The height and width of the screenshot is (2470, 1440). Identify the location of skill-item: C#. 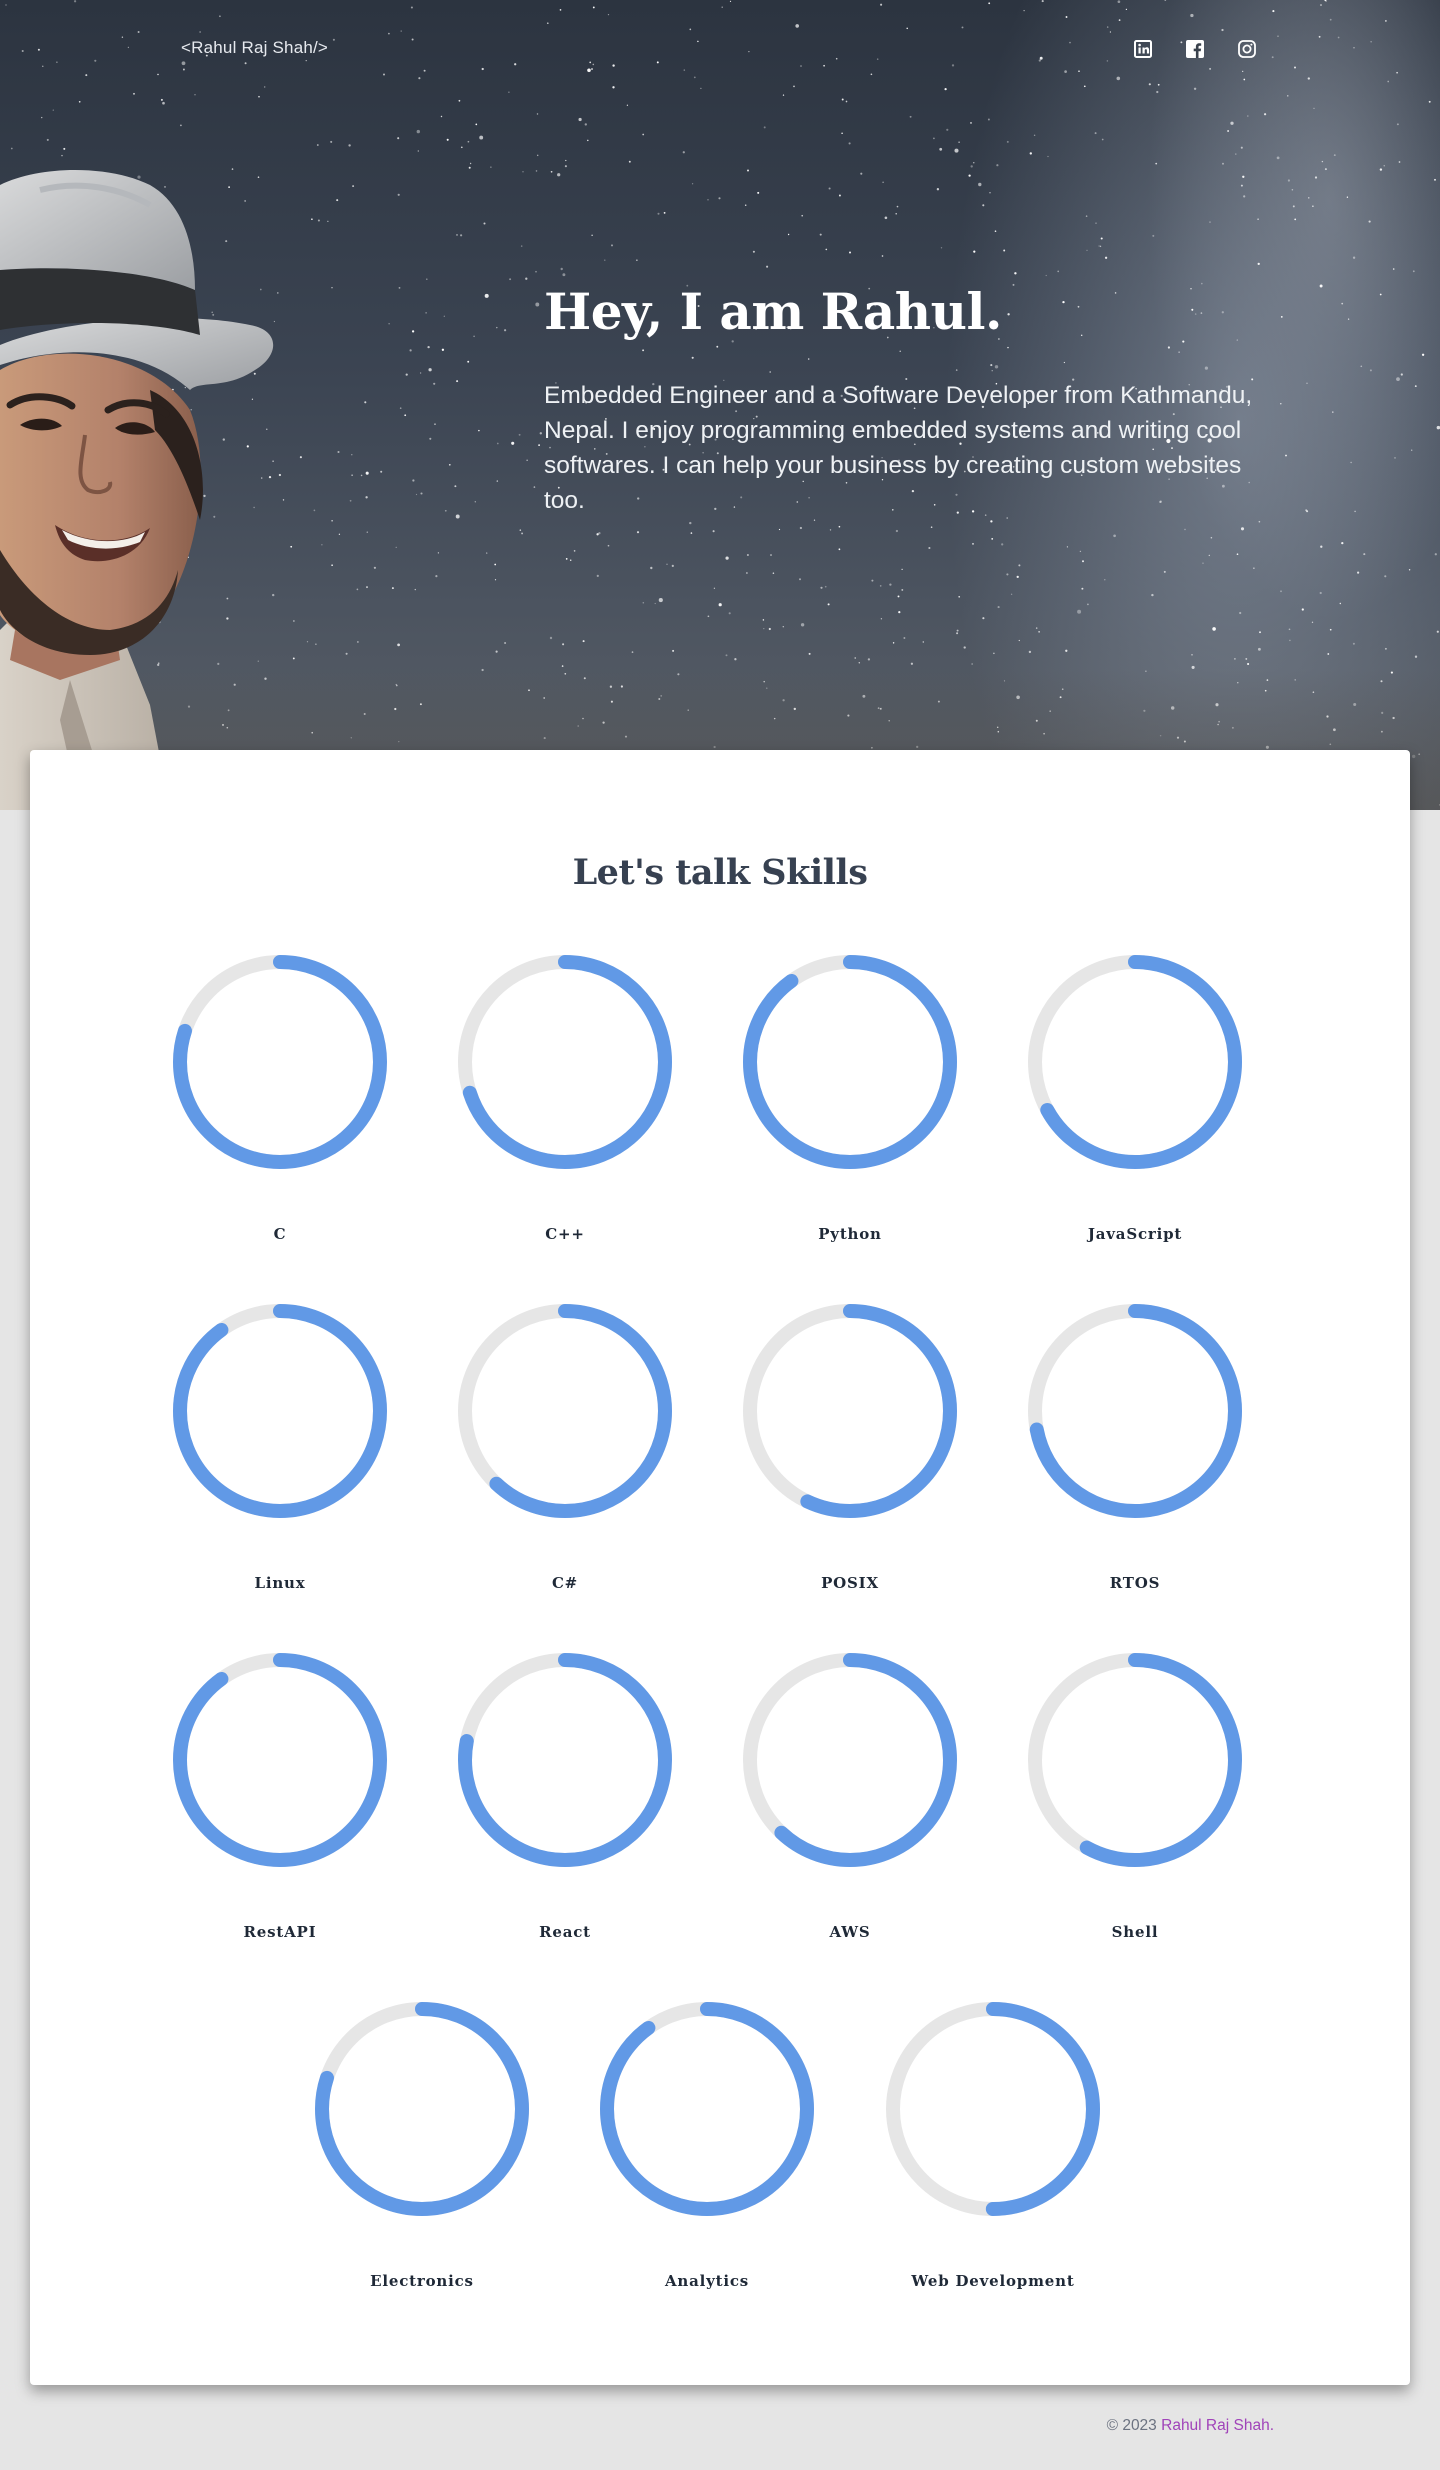
(565, 1452).